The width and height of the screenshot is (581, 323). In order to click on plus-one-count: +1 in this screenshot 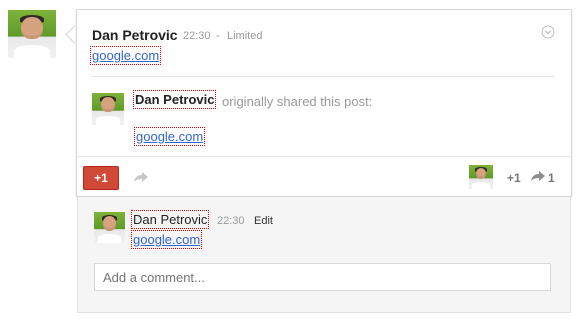, I will do `click(514, 178)`.